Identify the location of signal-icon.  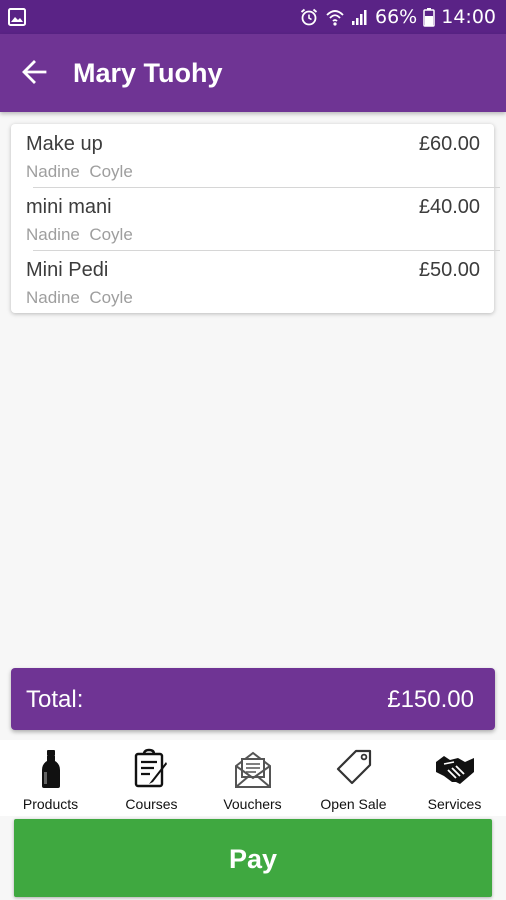
(360, 17).